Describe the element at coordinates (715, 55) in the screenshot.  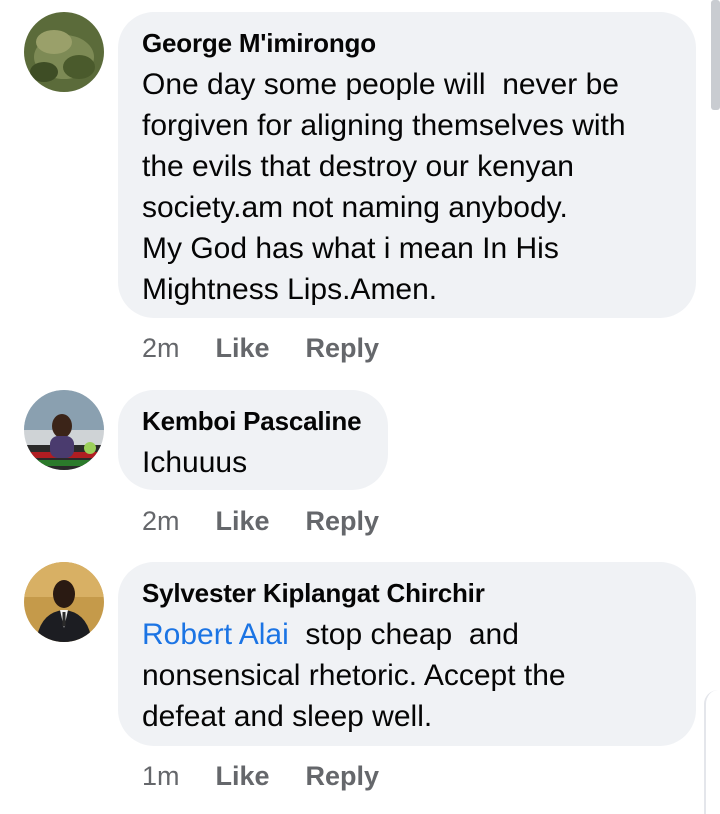
I see `scrollbar` at that location.